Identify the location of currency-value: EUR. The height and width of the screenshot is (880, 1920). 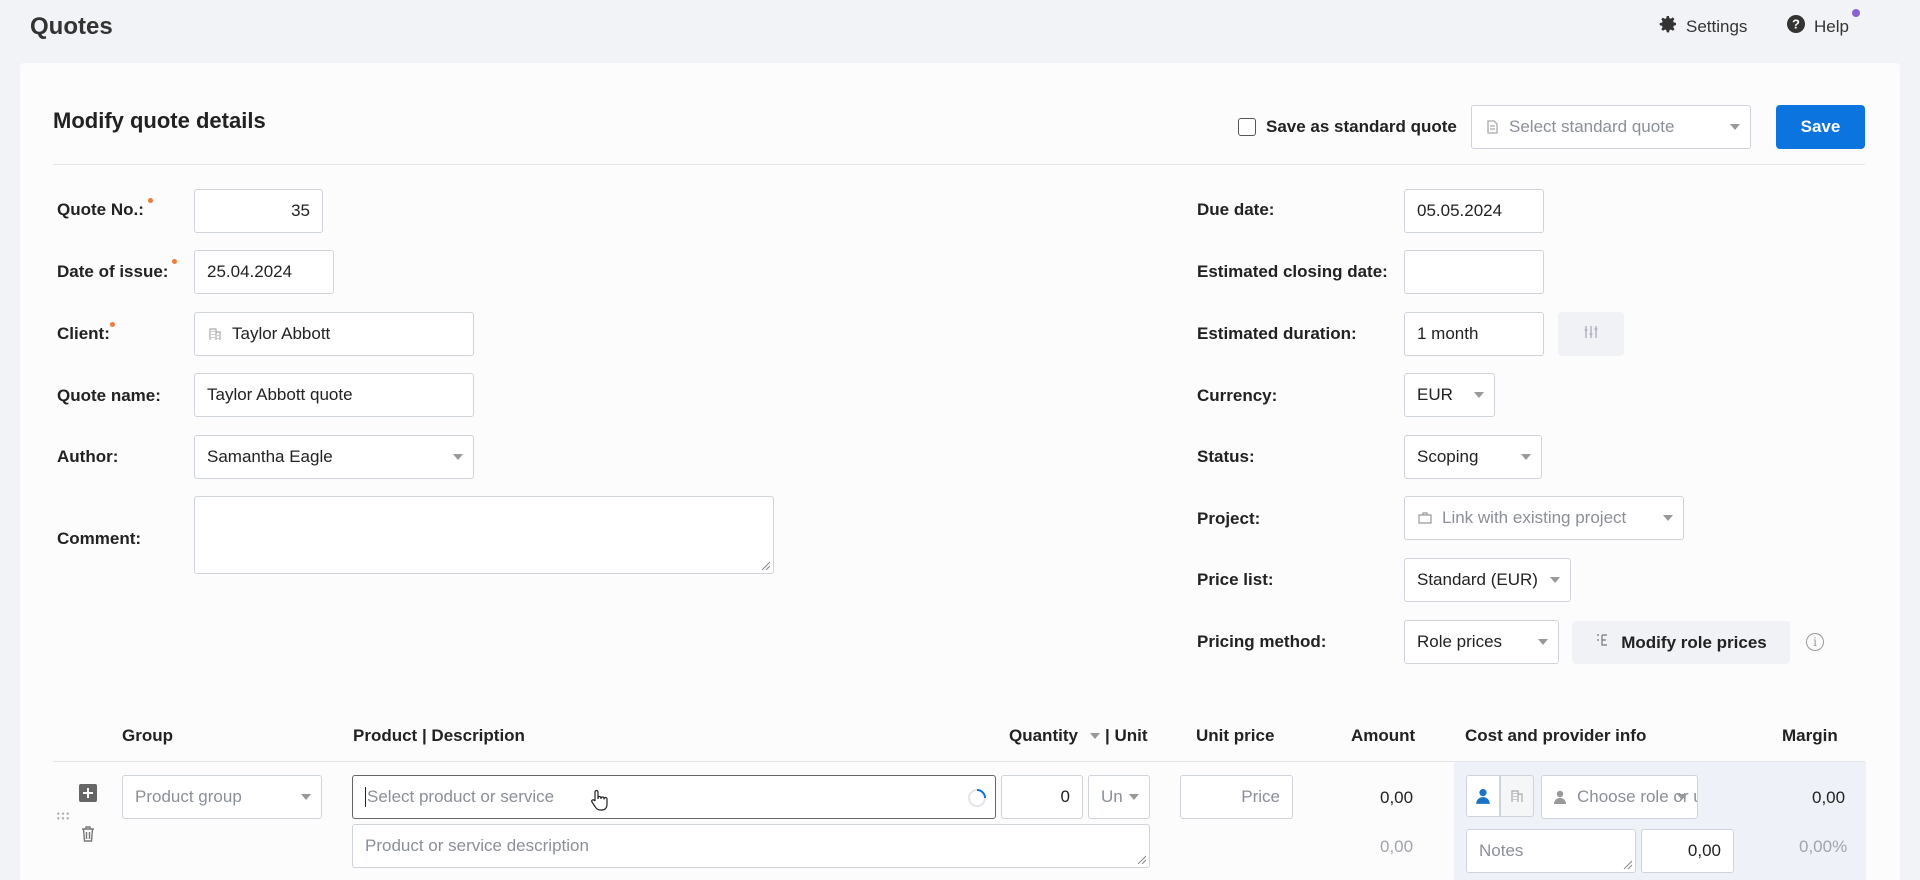
(1435, 394).